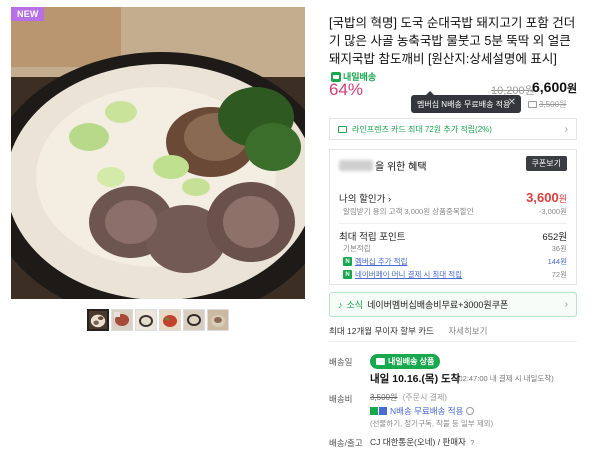 The height and width of the screenshot is (454, 600). I want to click on alarm-discount-row: 알림받기 용의 고객 3,000원 상품중복할인 -3,000원, so click(453, 211).